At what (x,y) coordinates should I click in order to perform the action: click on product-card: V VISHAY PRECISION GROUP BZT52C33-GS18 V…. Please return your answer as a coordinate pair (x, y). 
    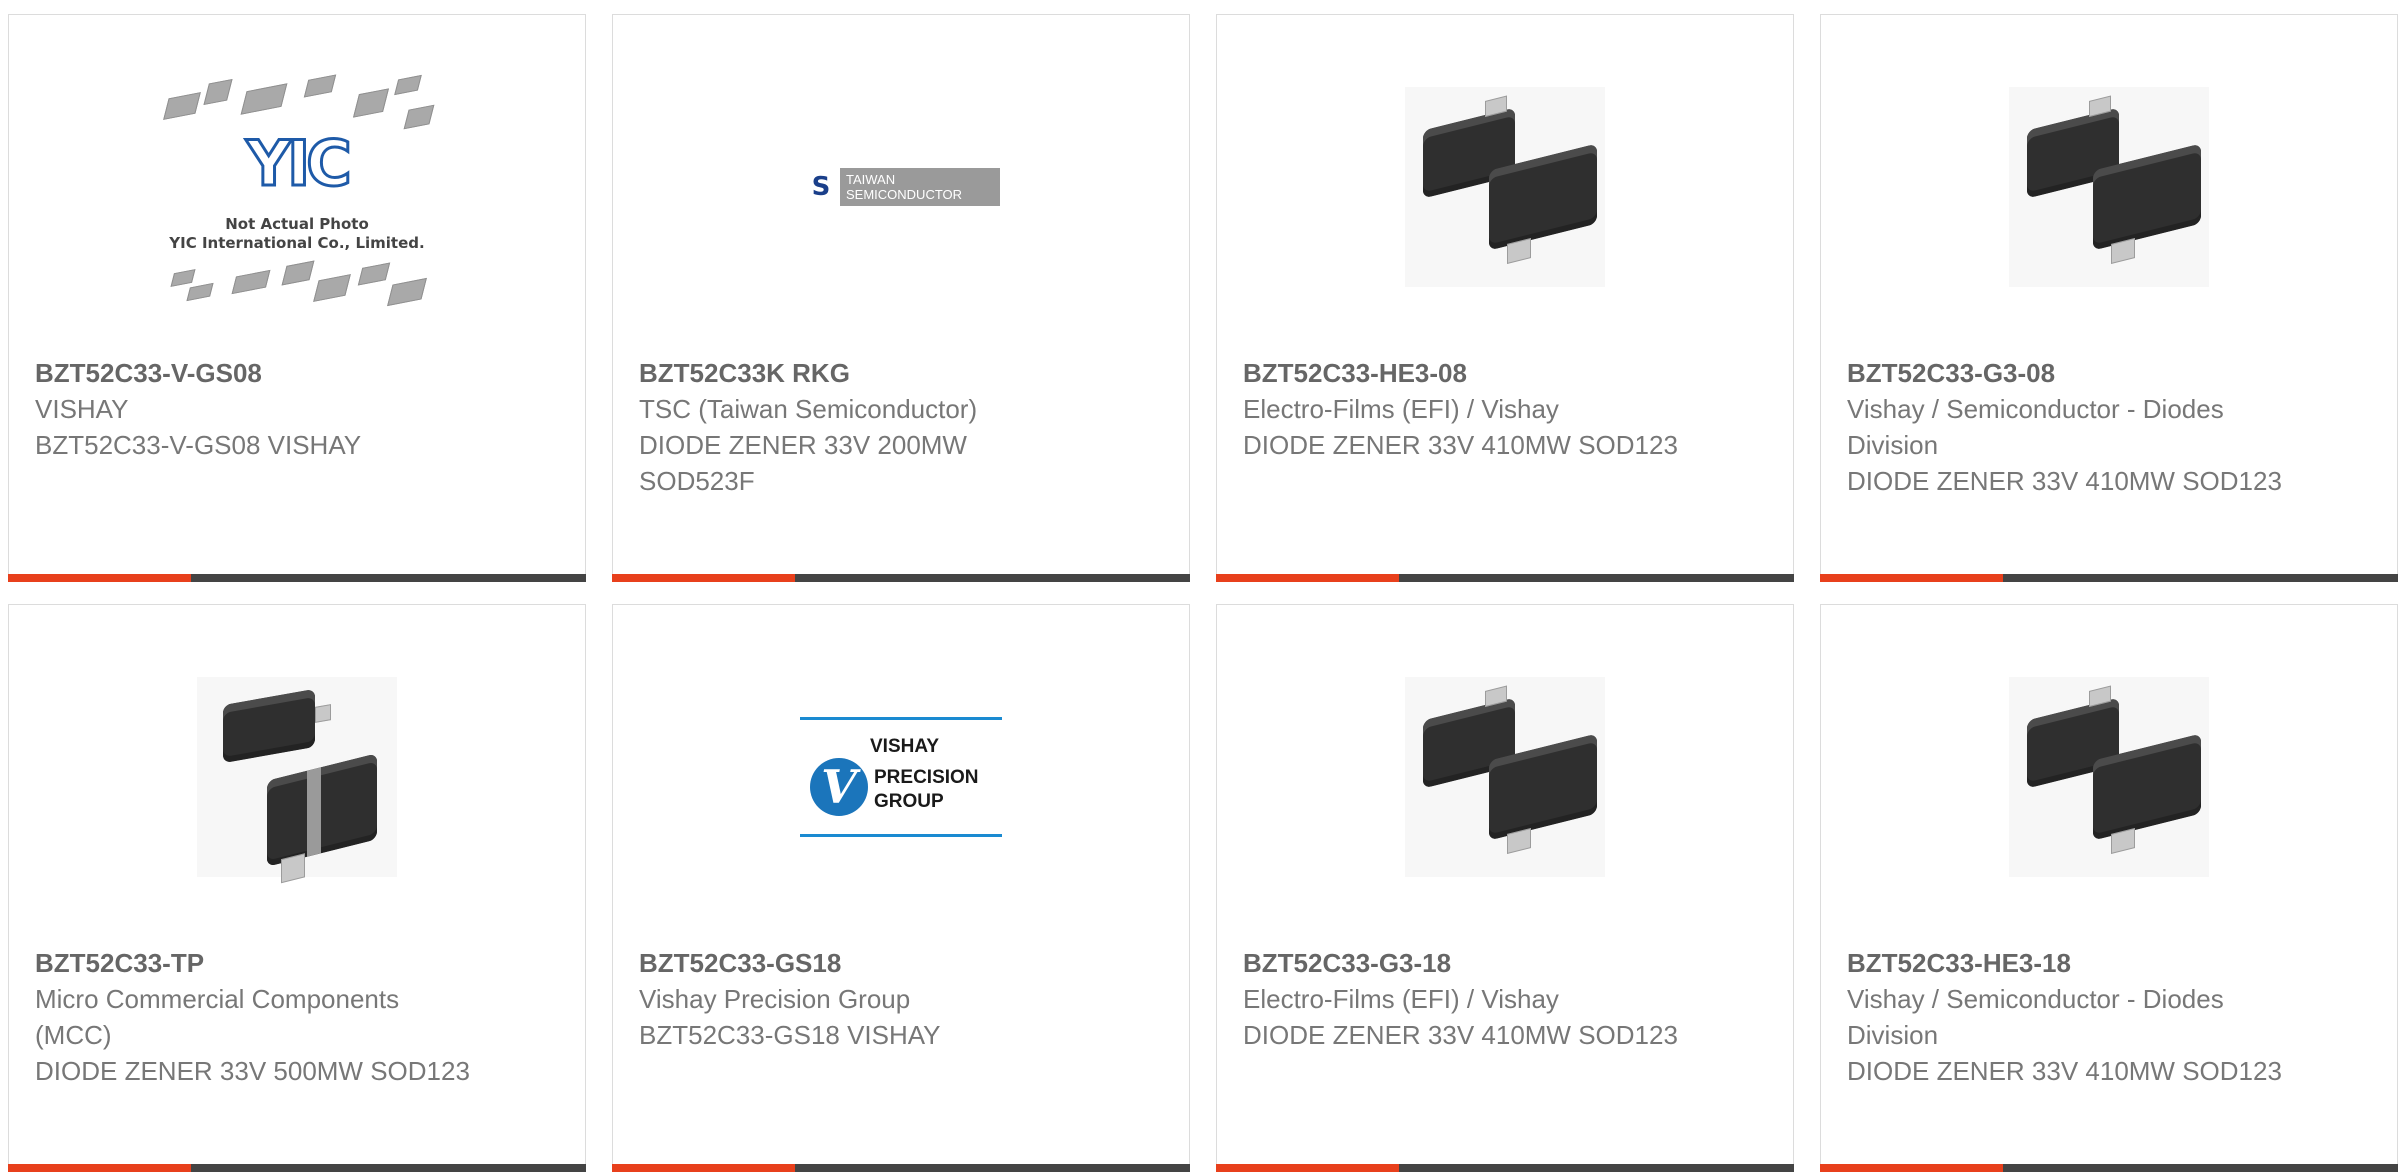
    Looking at the image, I should click on (901, 888).